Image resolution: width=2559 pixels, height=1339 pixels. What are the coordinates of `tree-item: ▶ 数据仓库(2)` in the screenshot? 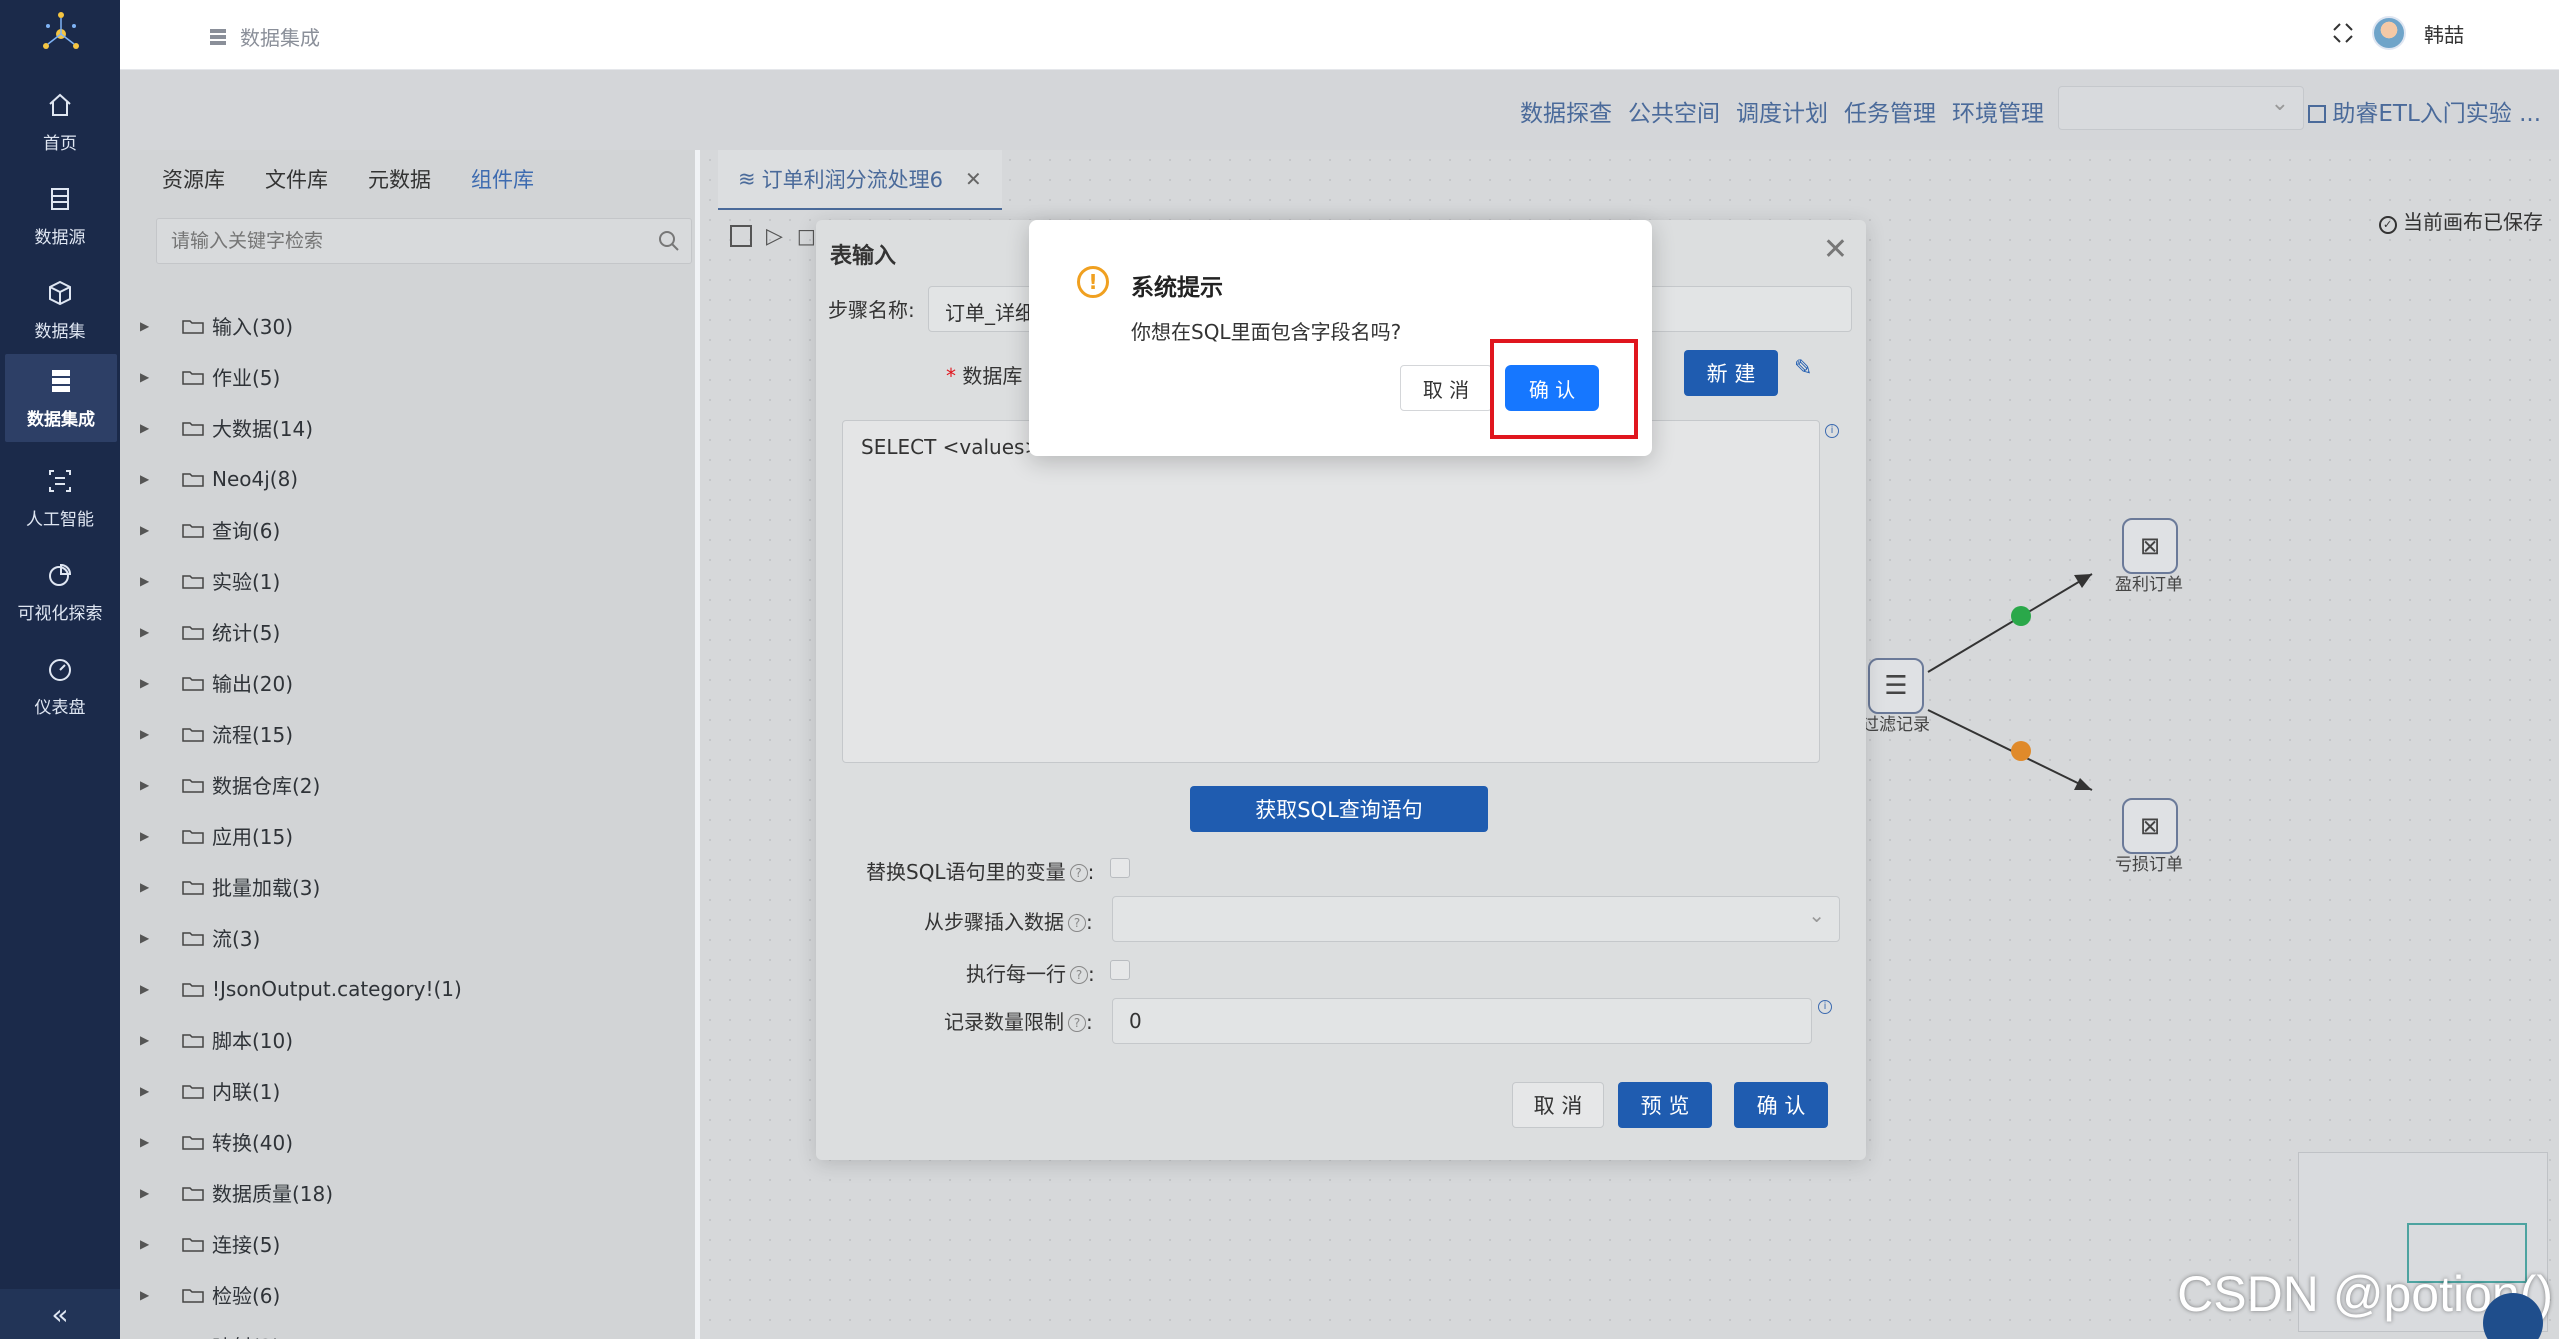 It's located at (410, 784).